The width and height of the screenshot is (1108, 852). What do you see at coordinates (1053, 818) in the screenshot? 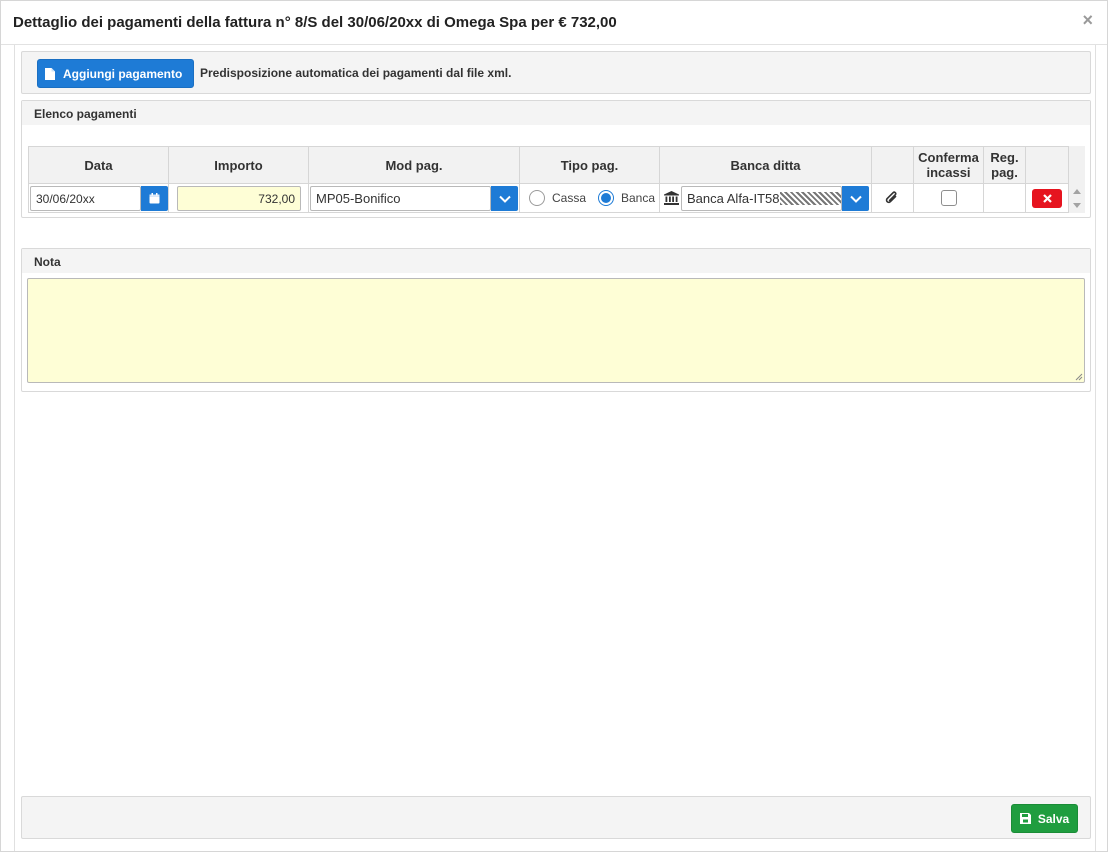
I see `save-label: Salva` at bounding box center [1053, 818].